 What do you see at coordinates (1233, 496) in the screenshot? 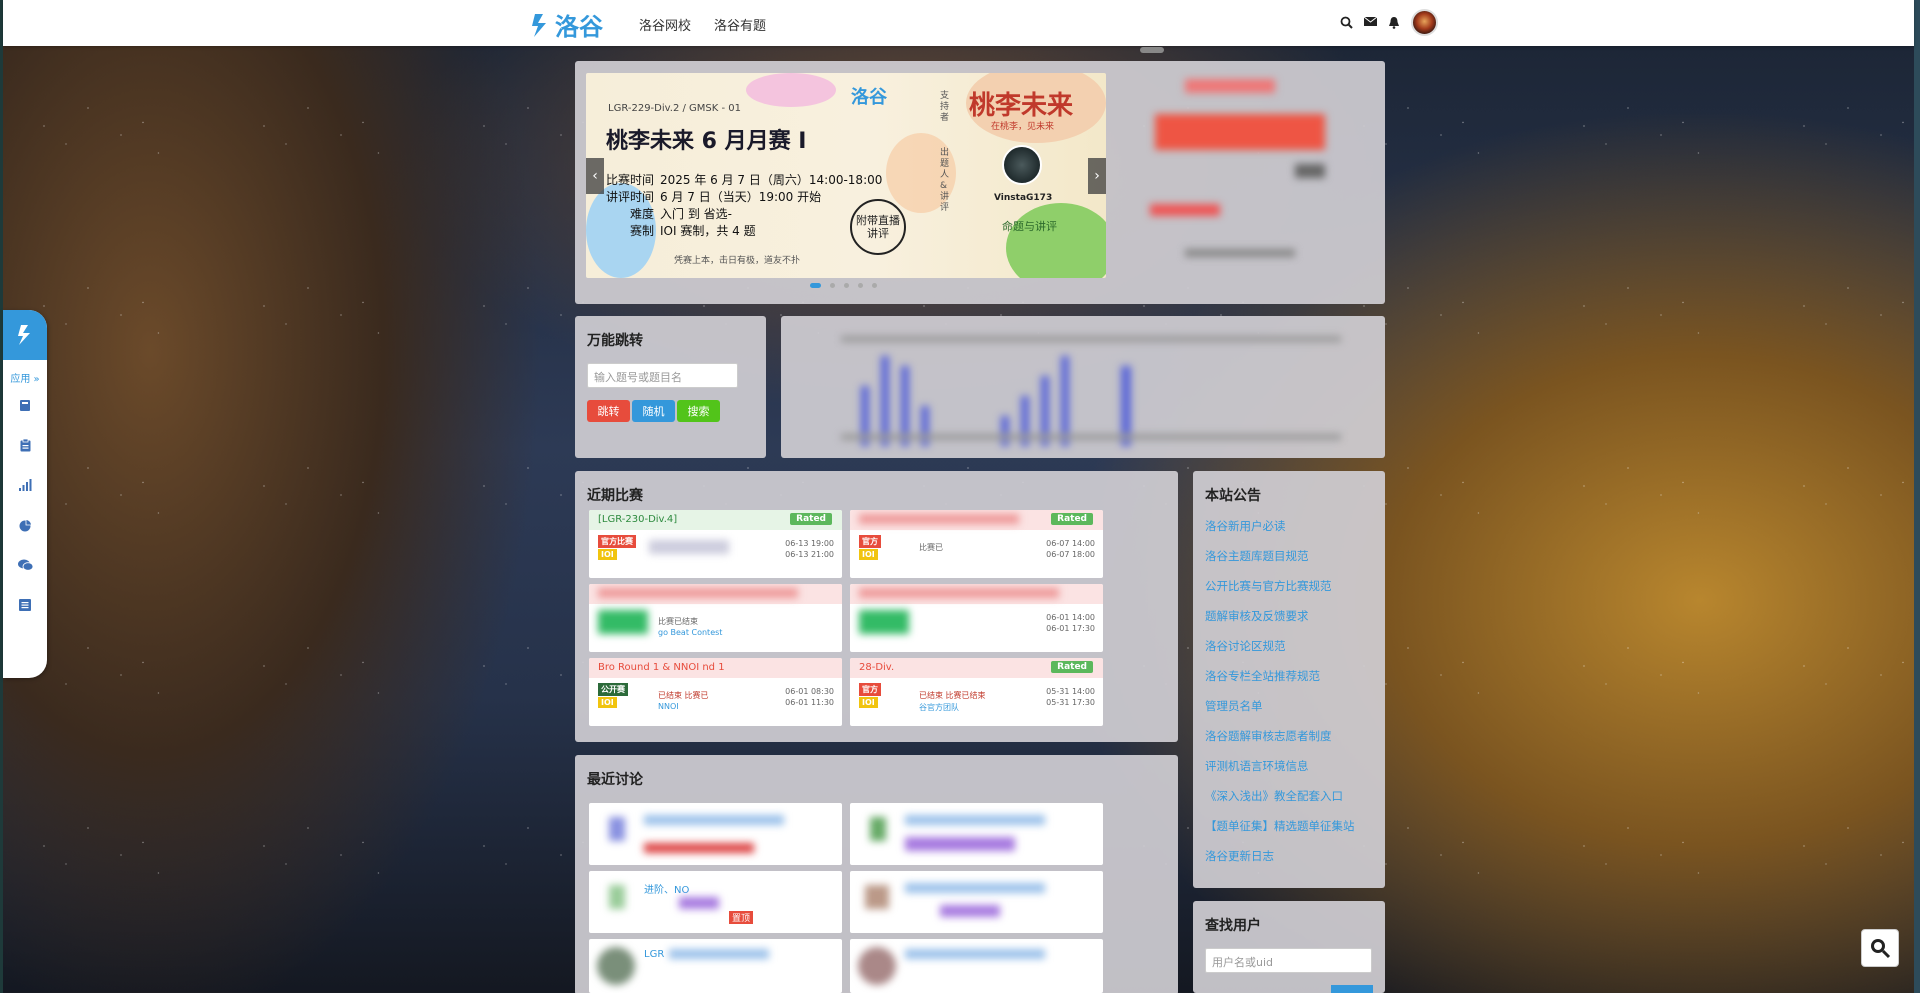
I see `notices-title: 本站公告` at bounding box center [1233, 496].